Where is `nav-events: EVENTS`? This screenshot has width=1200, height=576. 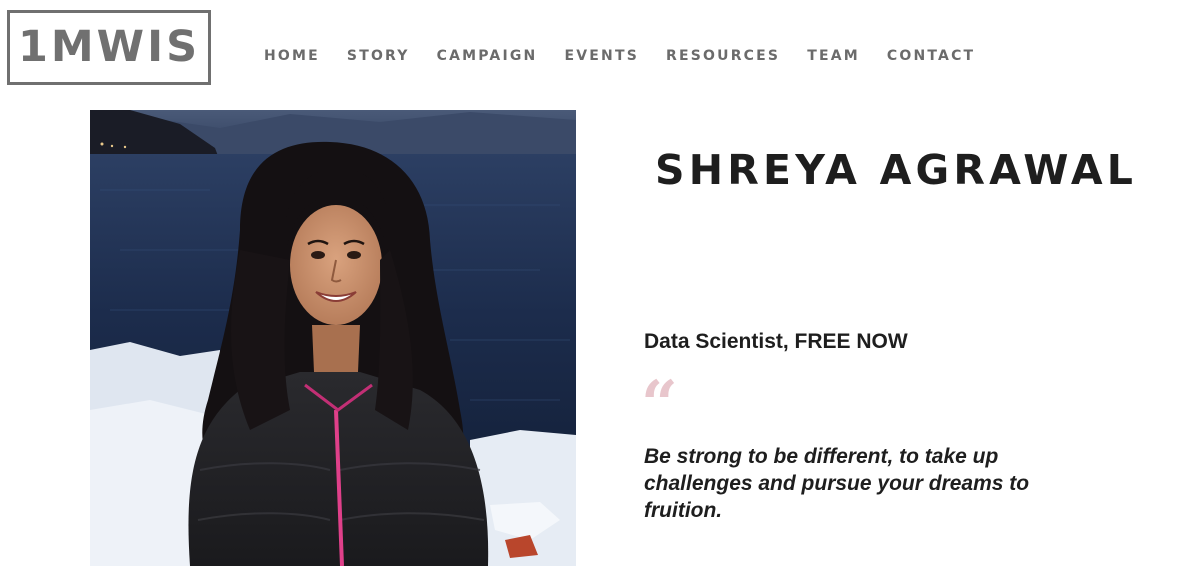
nav-events: EVENTS is located at coordinates (601, 56).